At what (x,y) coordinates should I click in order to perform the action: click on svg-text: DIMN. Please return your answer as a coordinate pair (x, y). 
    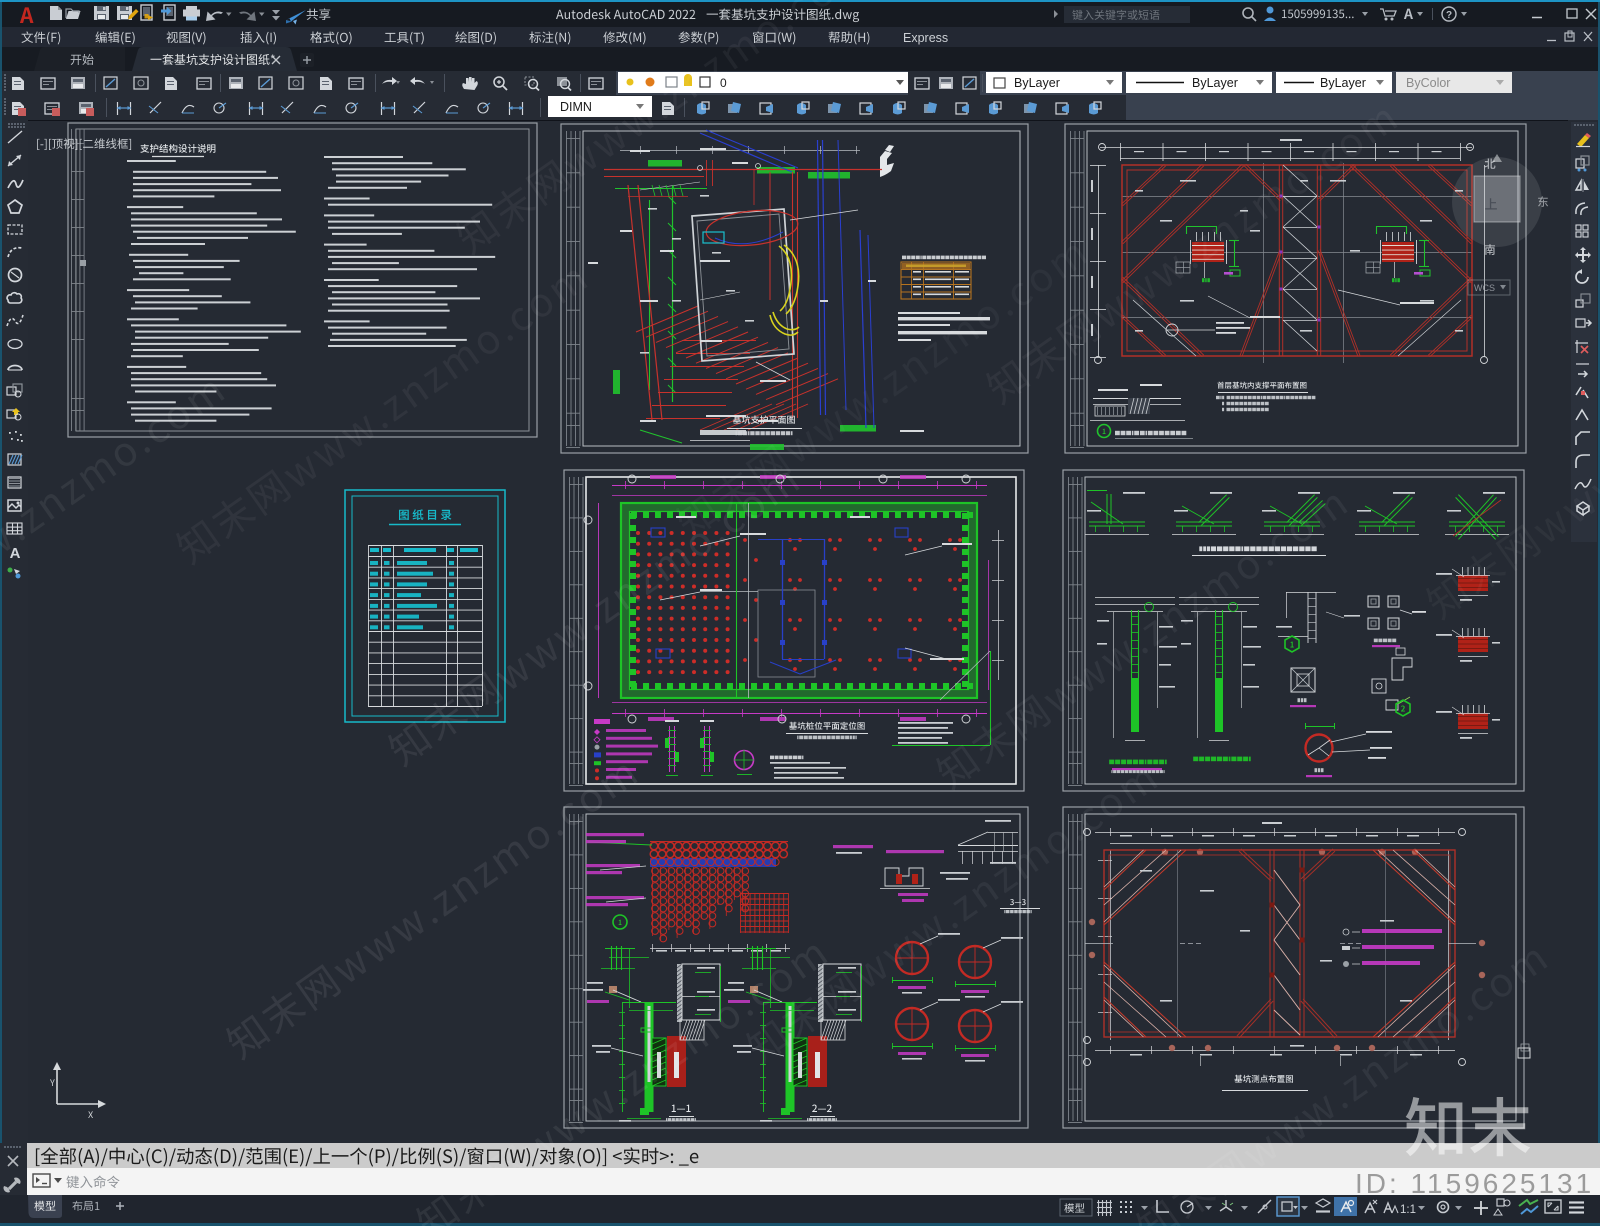
    Looking at the image, I should click on (576, 107).